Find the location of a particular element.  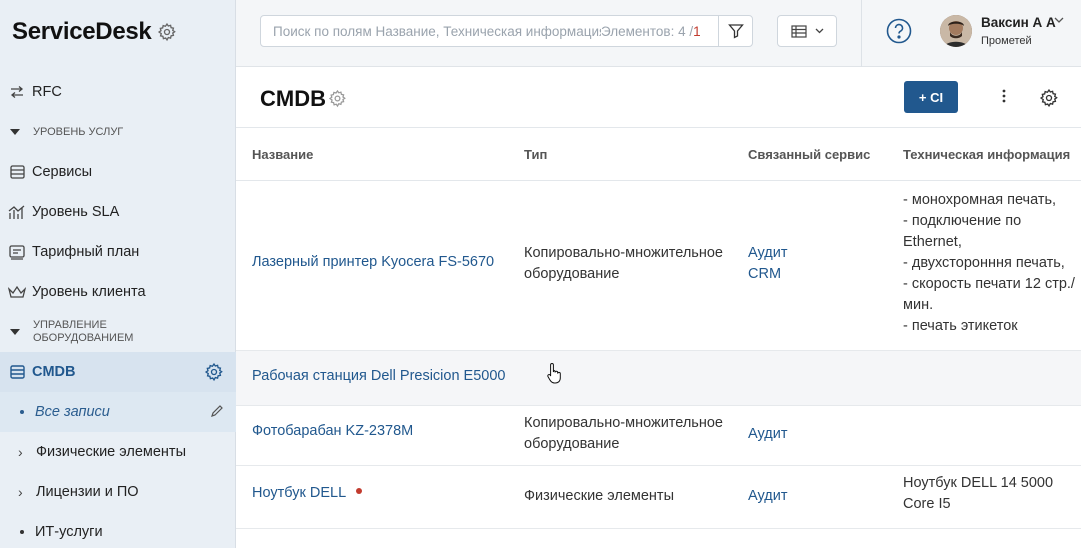

table-view-icon is located at coordinates (798, 31).